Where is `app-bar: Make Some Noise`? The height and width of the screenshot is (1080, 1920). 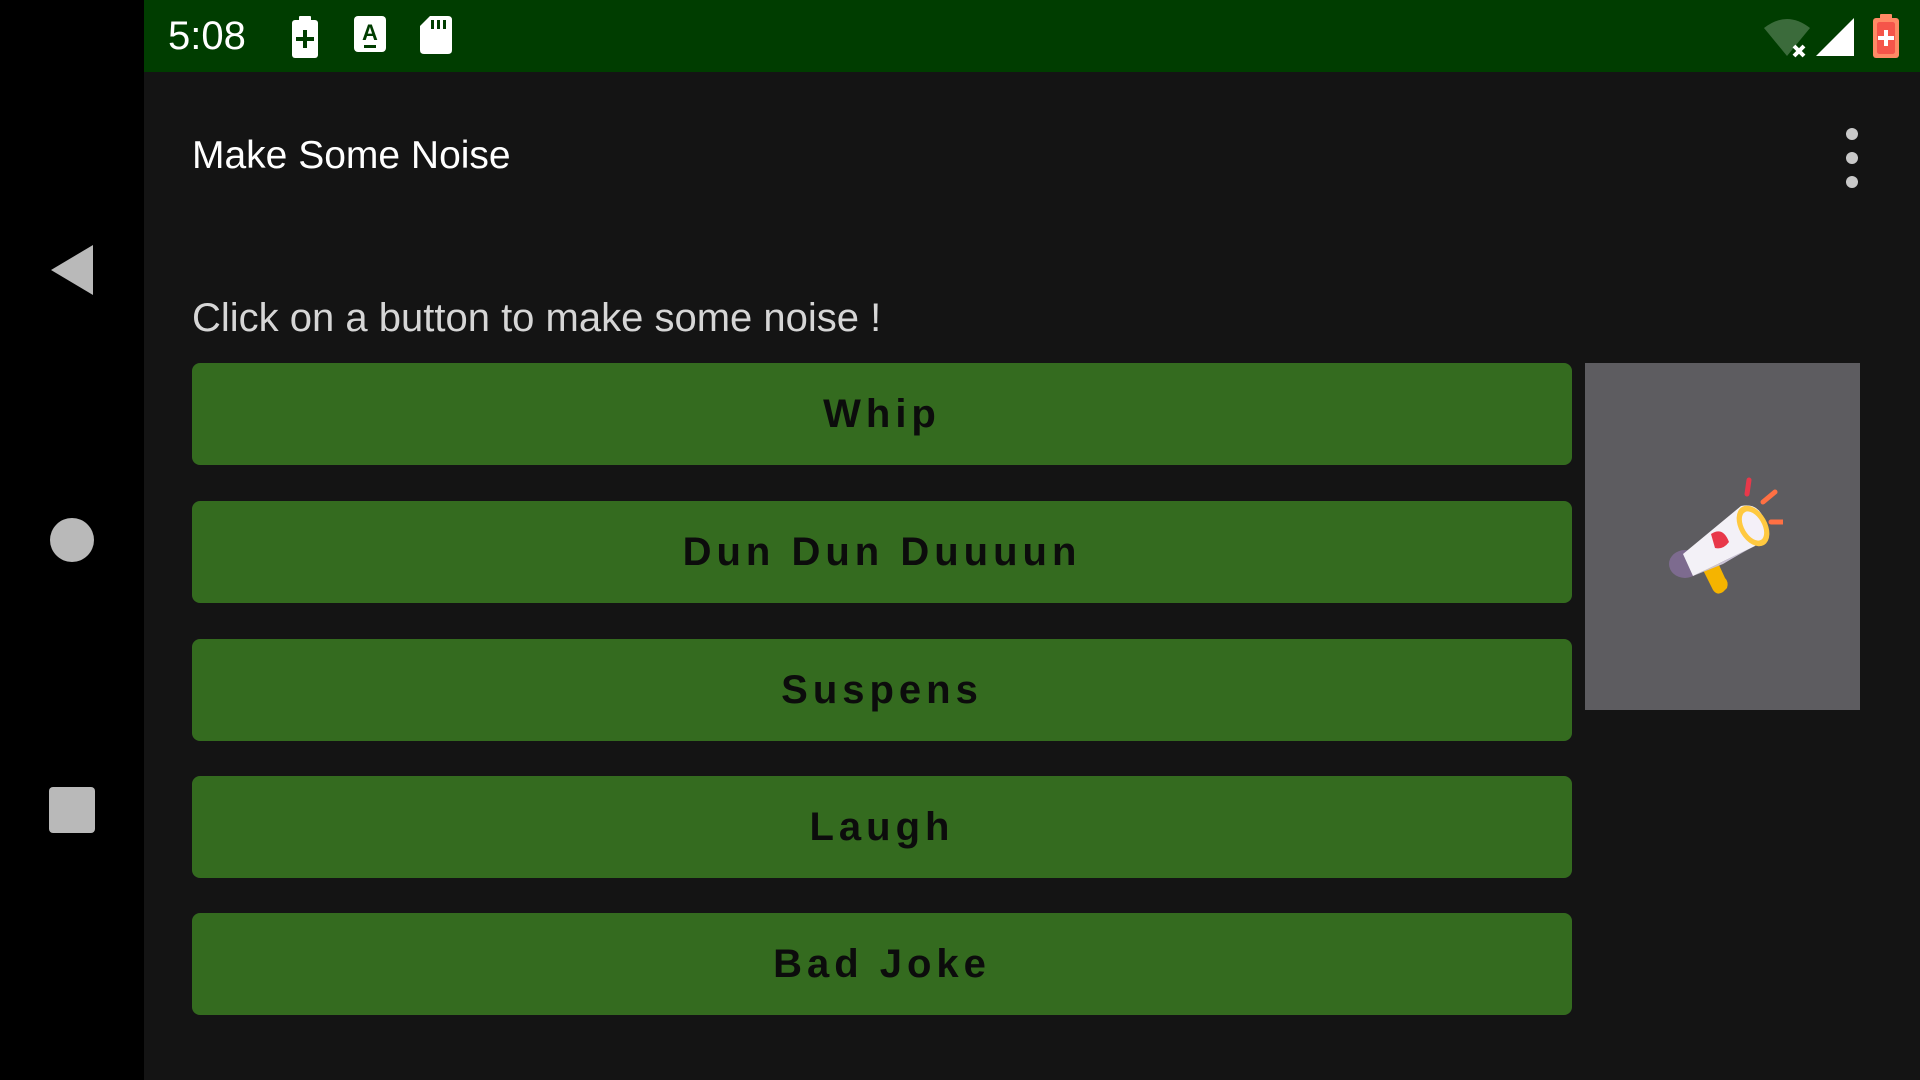
app-bar: Make Some Noise is located at coordinates (1032, 157).